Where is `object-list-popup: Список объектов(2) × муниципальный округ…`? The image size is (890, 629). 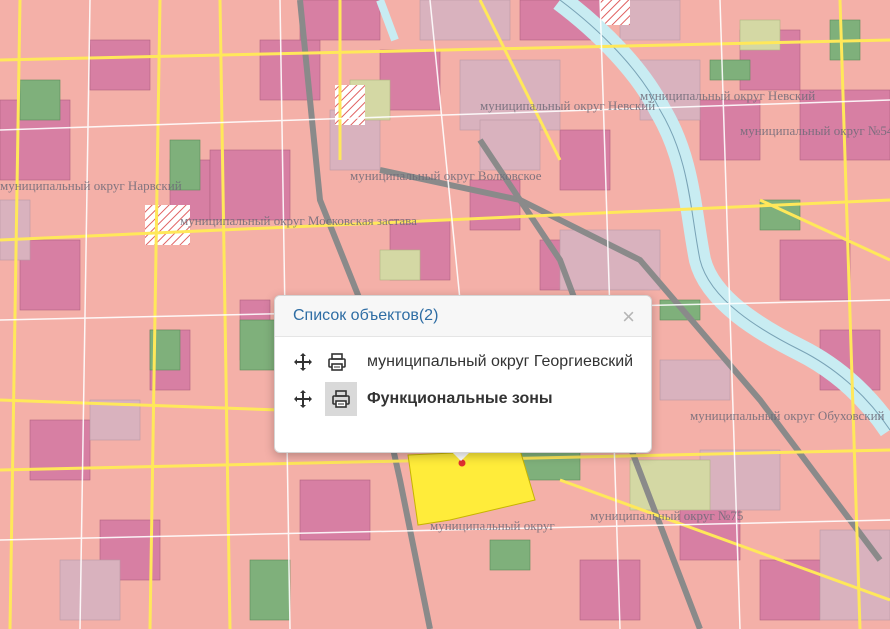 object-list-popup: Список объектов(2) × муниципальный округ… is located at coordinates (463, 374).